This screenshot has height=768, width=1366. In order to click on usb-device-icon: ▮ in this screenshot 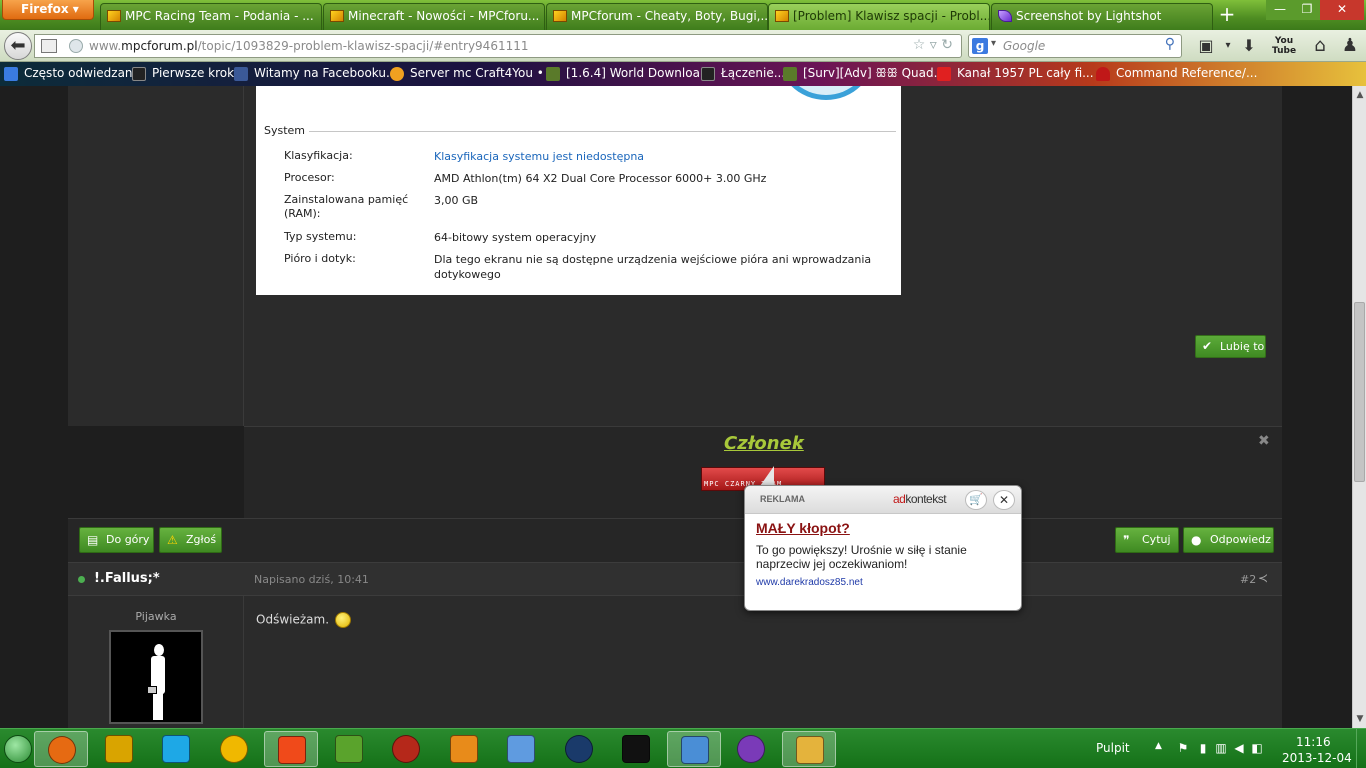, I will do `click(1203, 748)`.